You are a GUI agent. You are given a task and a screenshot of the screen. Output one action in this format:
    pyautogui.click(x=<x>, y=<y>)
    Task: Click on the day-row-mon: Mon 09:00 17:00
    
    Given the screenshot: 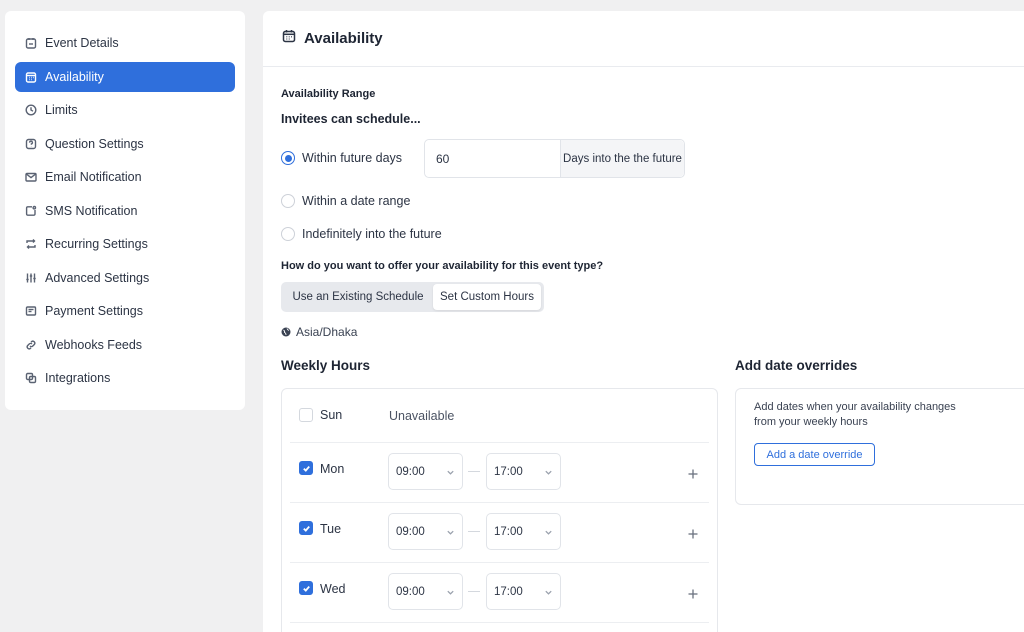 What is the action you would take?
    pyautogui.click(x=499, y=473)
    